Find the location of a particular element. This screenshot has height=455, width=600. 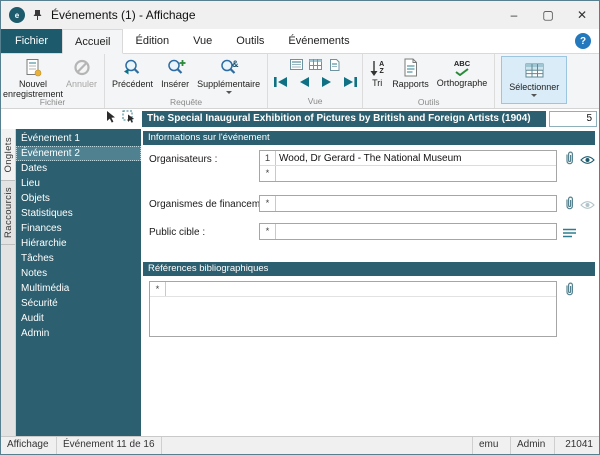

new-record-button: Nouvel enregistrement is located at coordinates (33, 77).